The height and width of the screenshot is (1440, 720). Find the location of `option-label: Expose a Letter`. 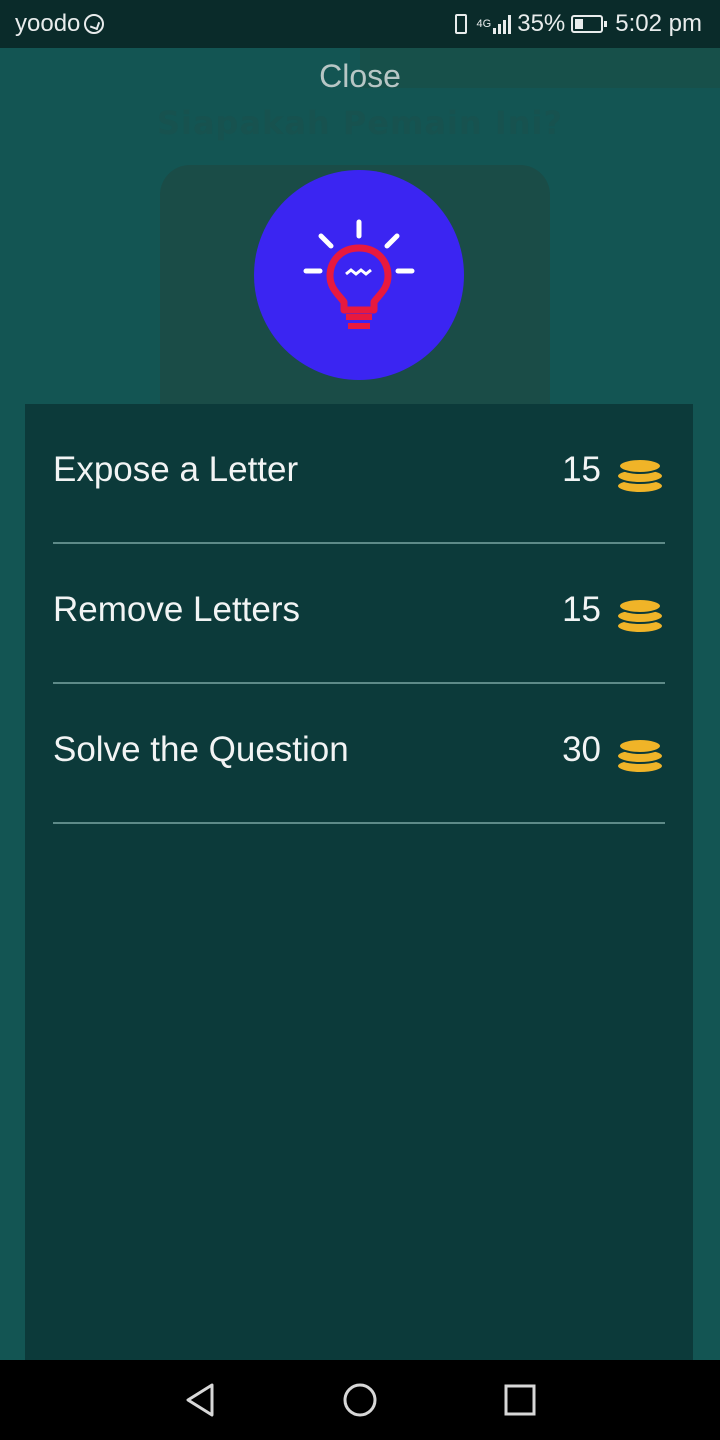

option-label: Expose a Letter is located at coordinates (176, 469).